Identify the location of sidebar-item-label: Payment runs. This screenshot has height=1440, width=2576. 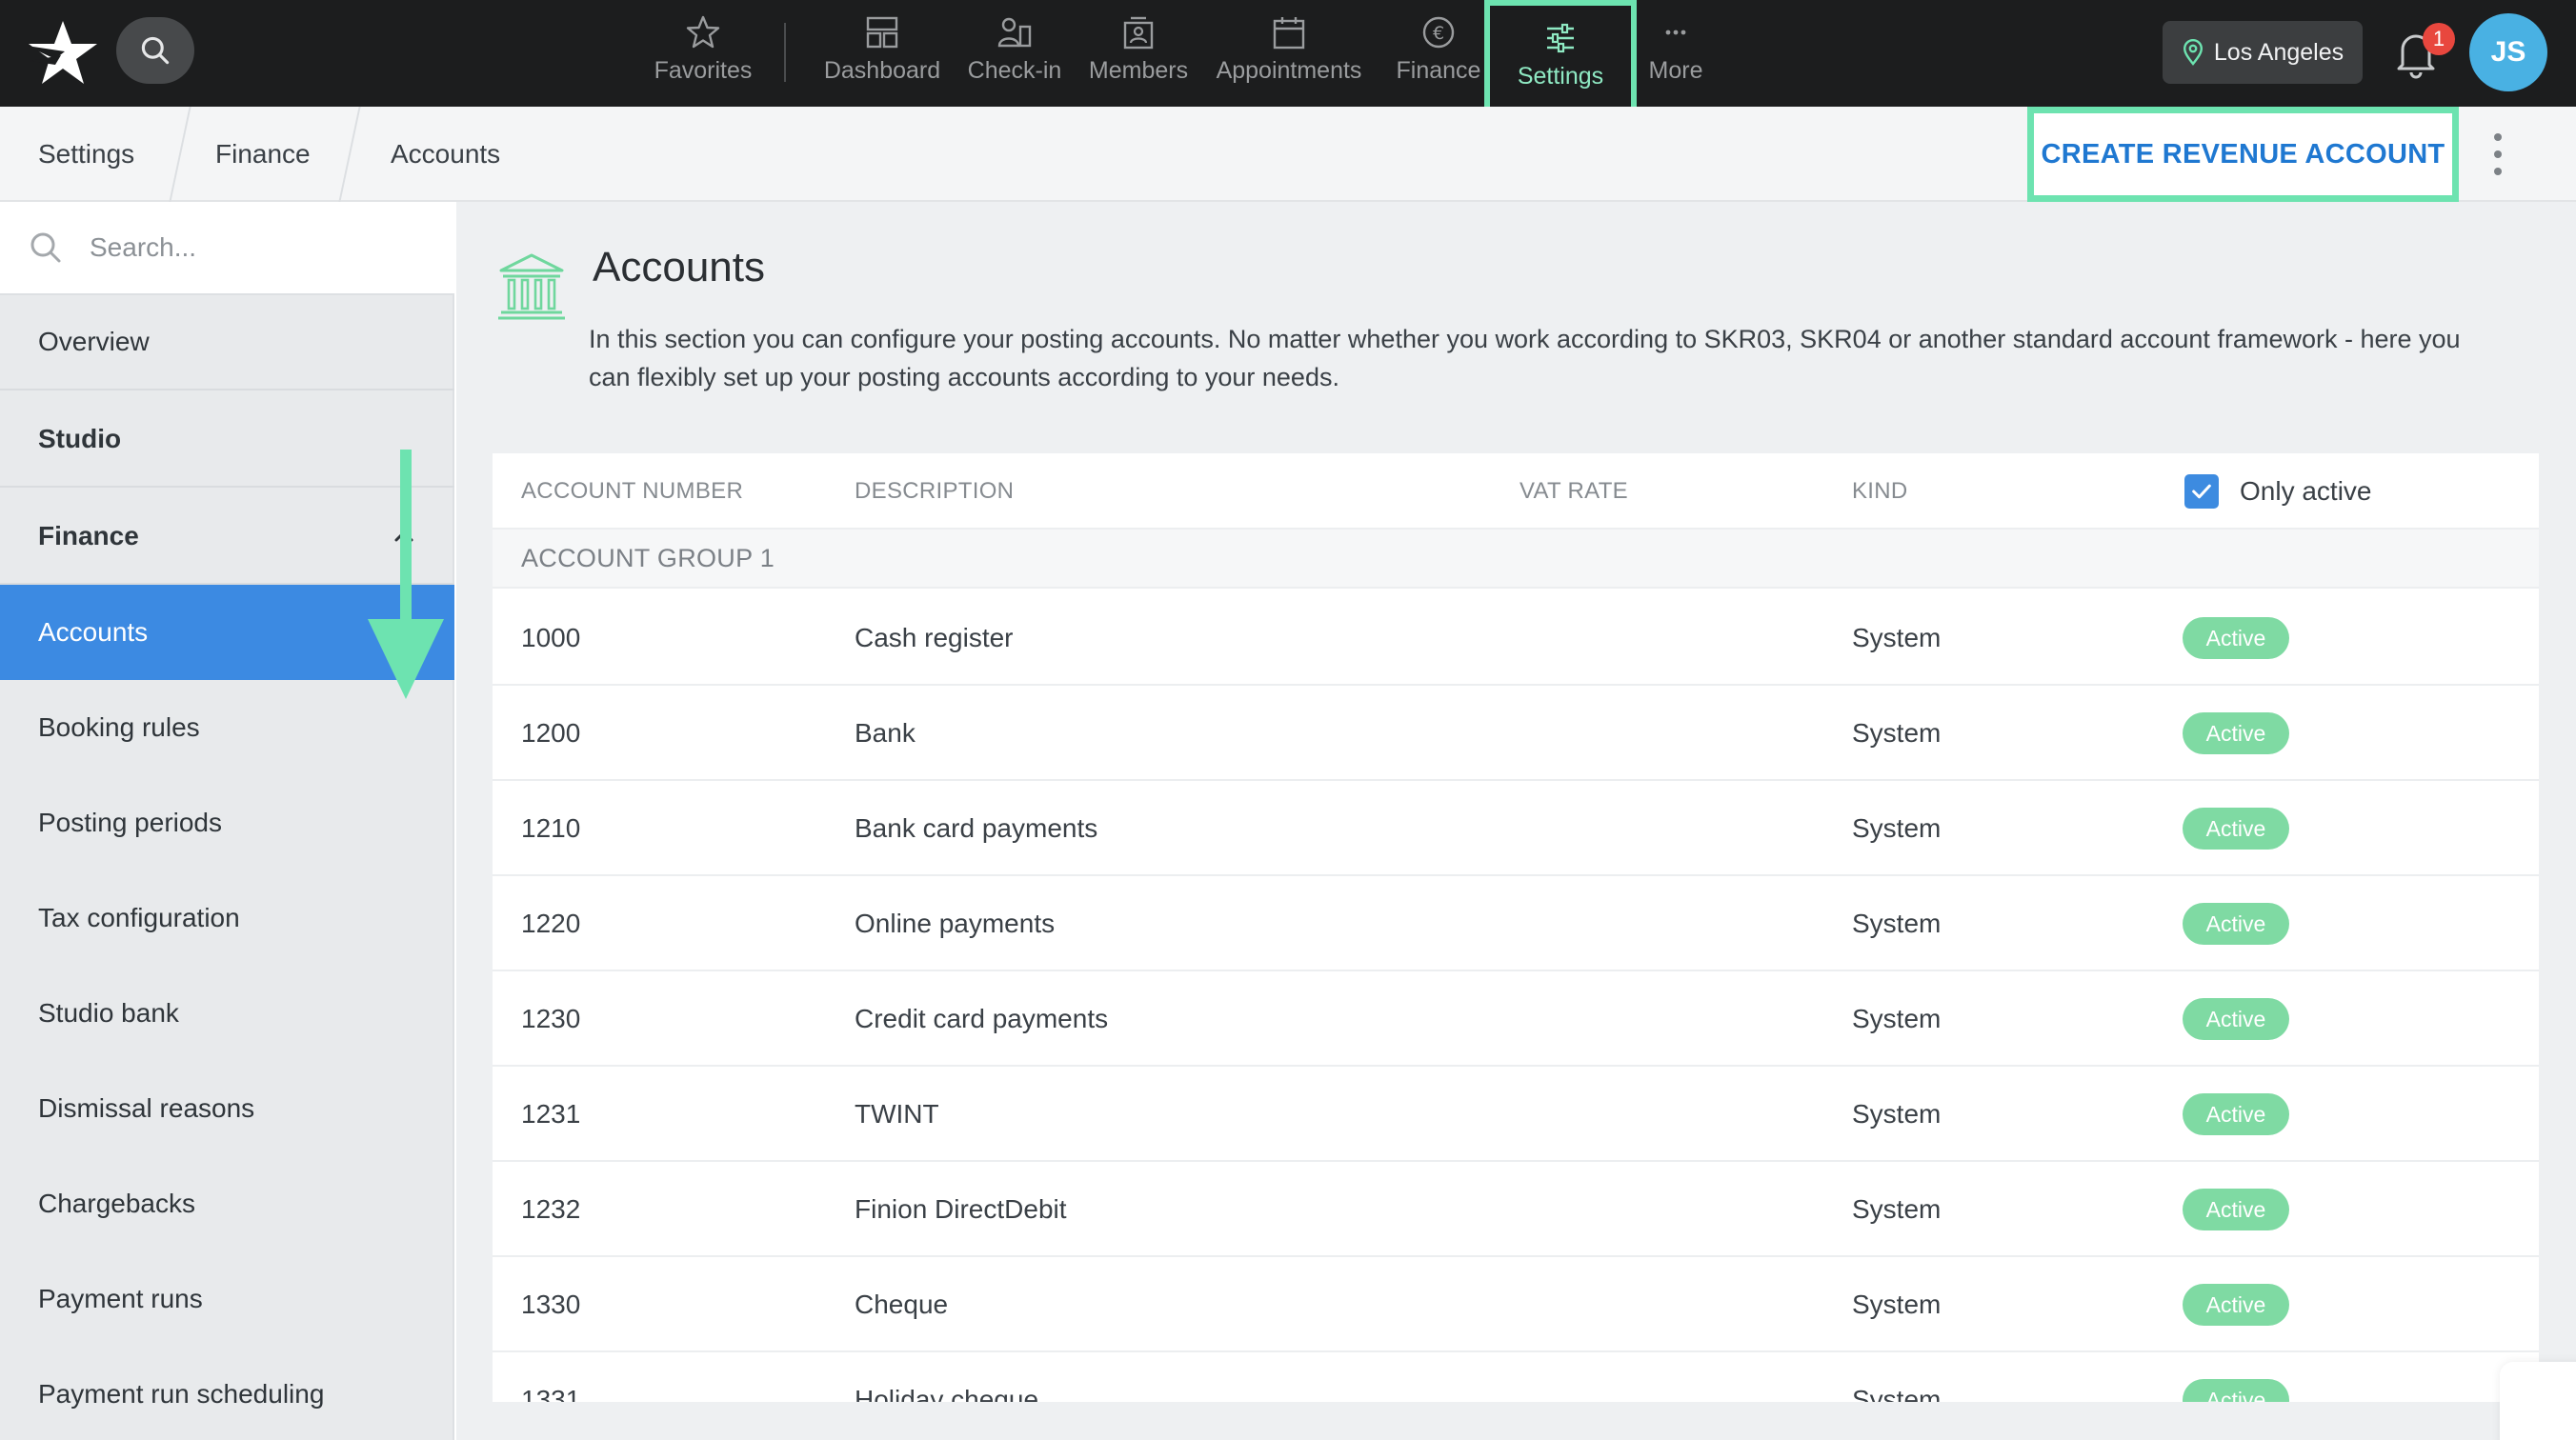
(121, 1298).